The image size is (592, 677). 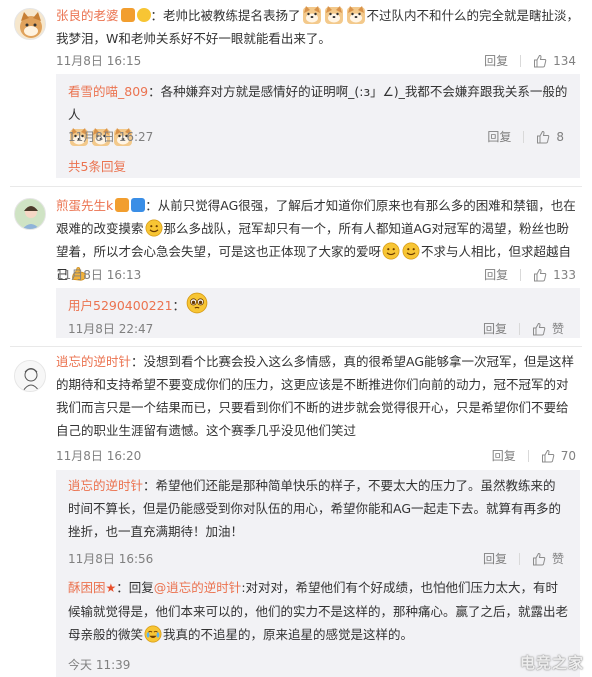 What do you see at coordinates (111, 588) in the screenshot?
I see `star-badge-icon: ★` at bounding box center [111, 588].